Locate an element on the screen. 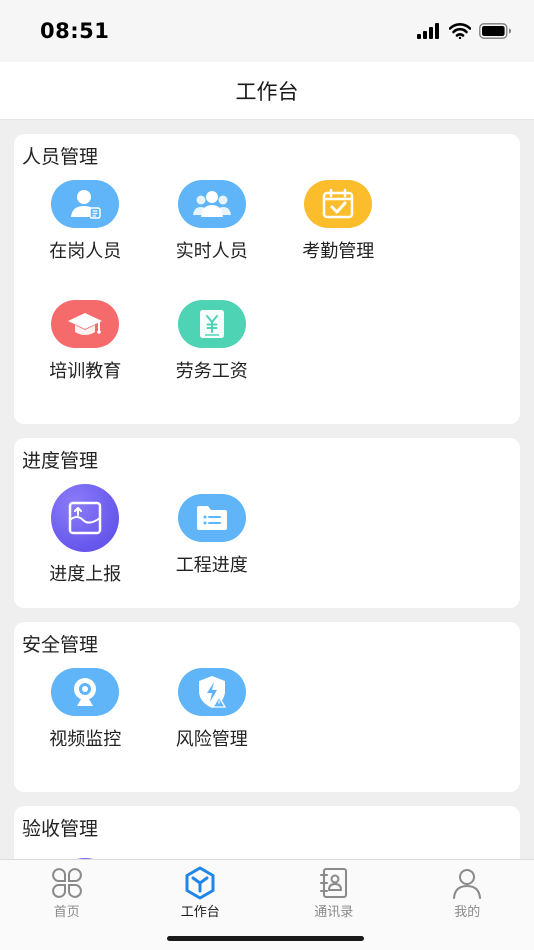 The width and height of the screenshot is (534, 950). menu-item-label: 劳务工资 is located at coordinates (211, 371).